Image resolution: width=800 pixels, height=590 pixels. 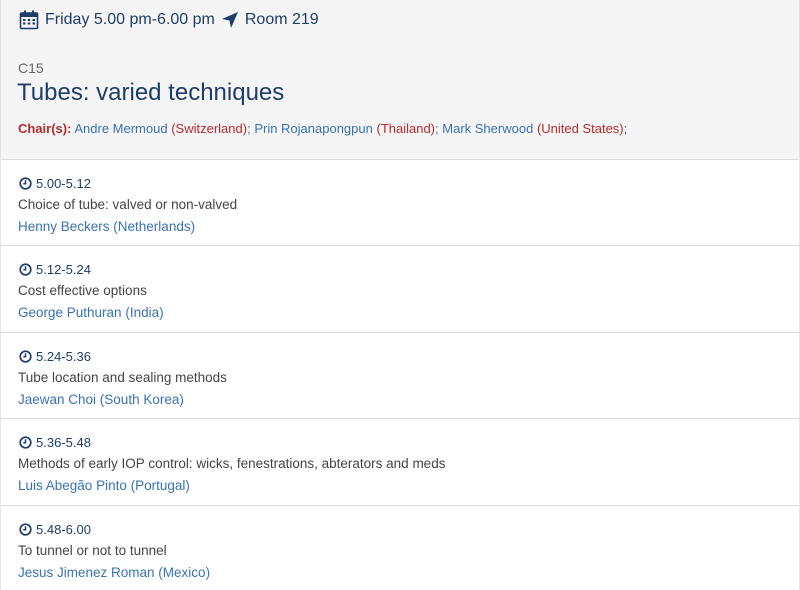 I want to click on chair-name: Mark Sherwood, so click(x=487, y=128).